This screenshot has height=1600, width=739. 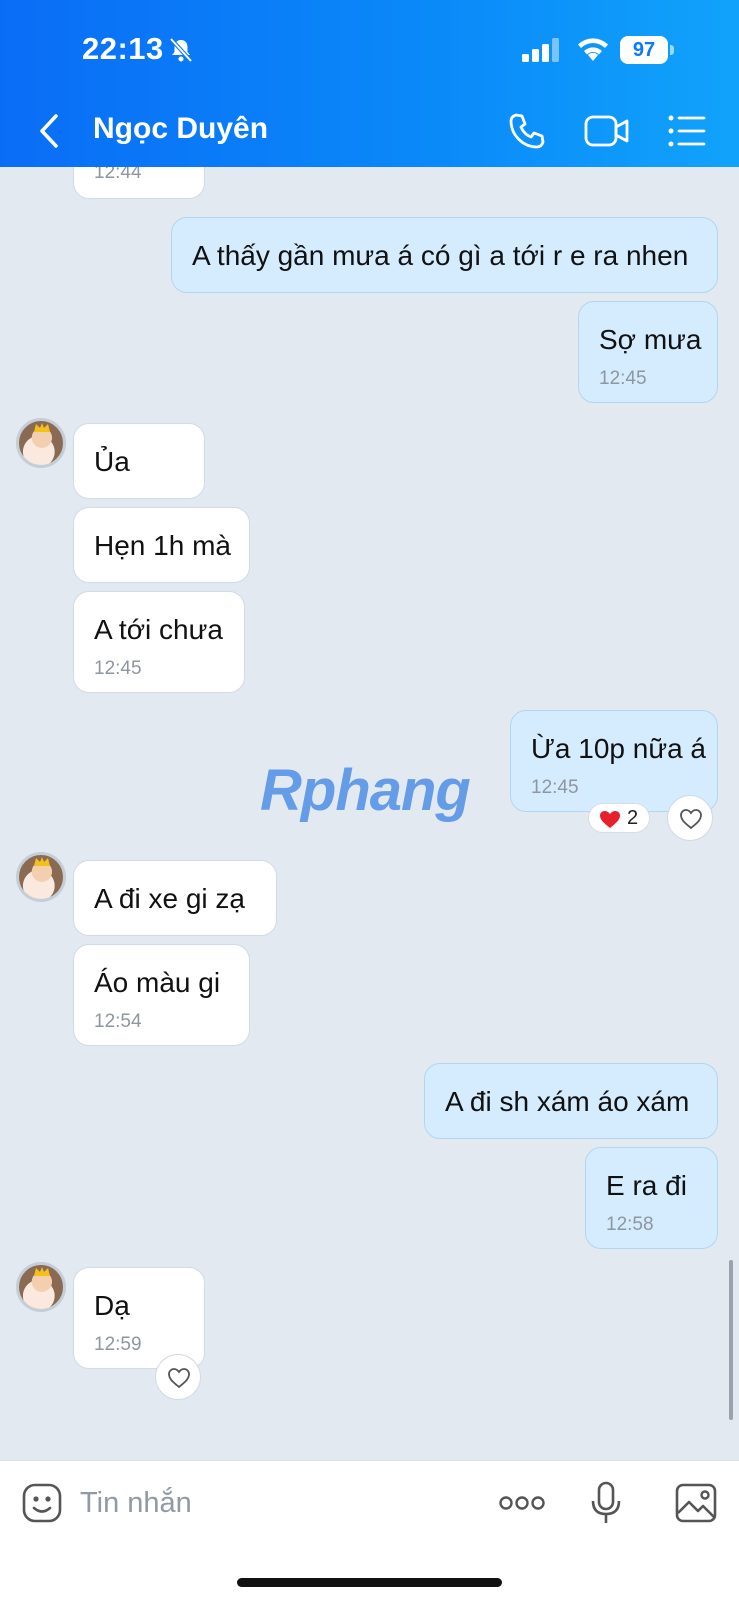 I want to click on message-text: Áo màu gi, so click(x=157, y=982).